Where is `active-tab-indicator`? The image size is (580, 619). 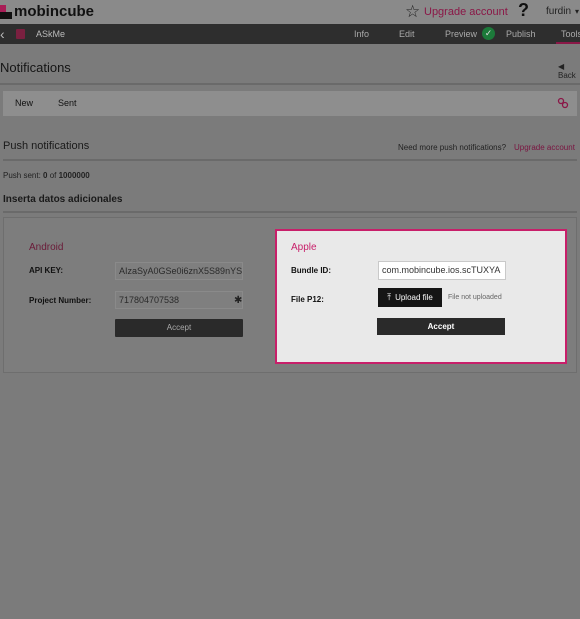
active-tab-indicator is located at coordinates (568, 43).